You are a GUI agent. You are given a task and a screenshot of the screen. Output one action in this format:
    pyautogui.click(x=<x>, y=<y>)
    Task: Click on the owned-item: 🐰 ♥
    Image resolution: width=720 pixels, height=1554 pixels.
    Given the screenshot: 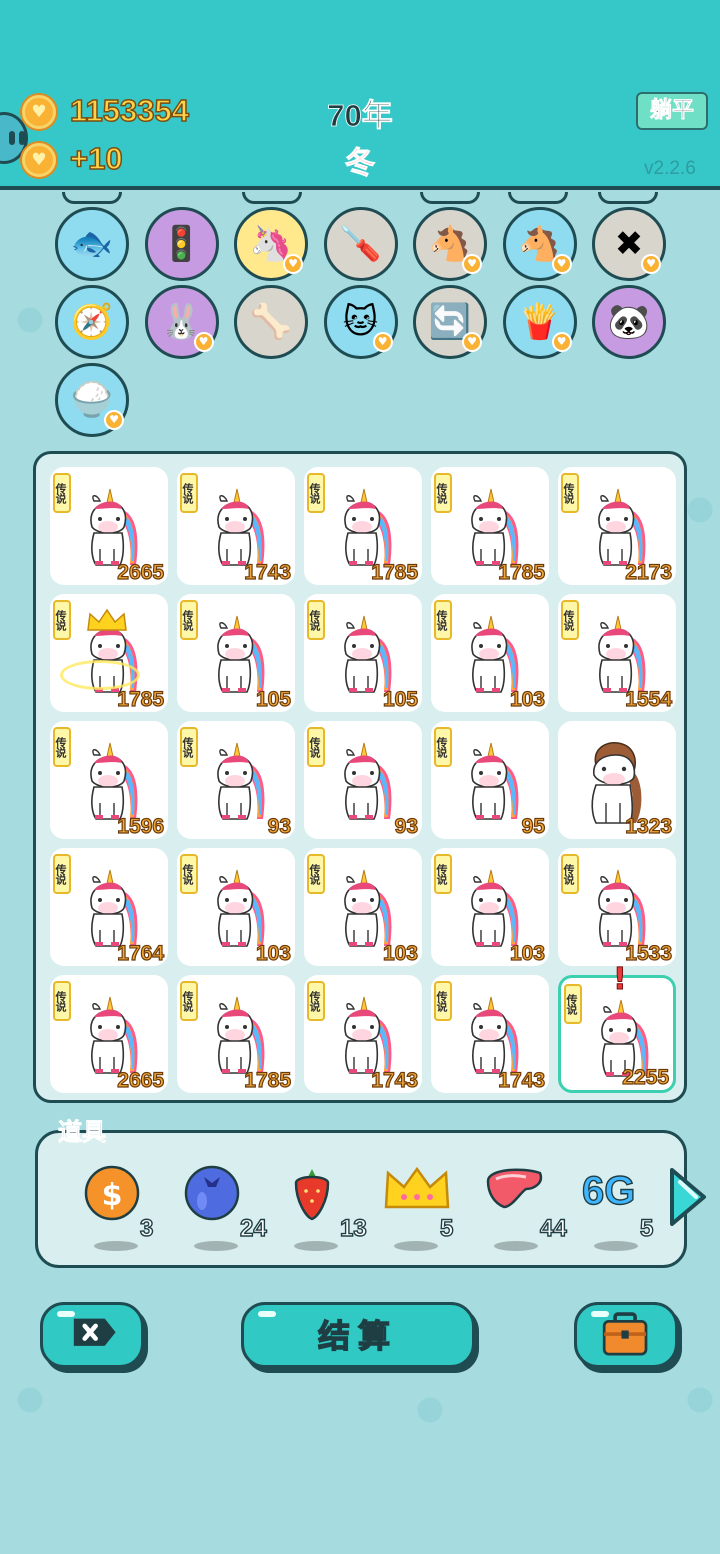 What is the action you would take?
    pyautogui.click(x=181, y=322)
    